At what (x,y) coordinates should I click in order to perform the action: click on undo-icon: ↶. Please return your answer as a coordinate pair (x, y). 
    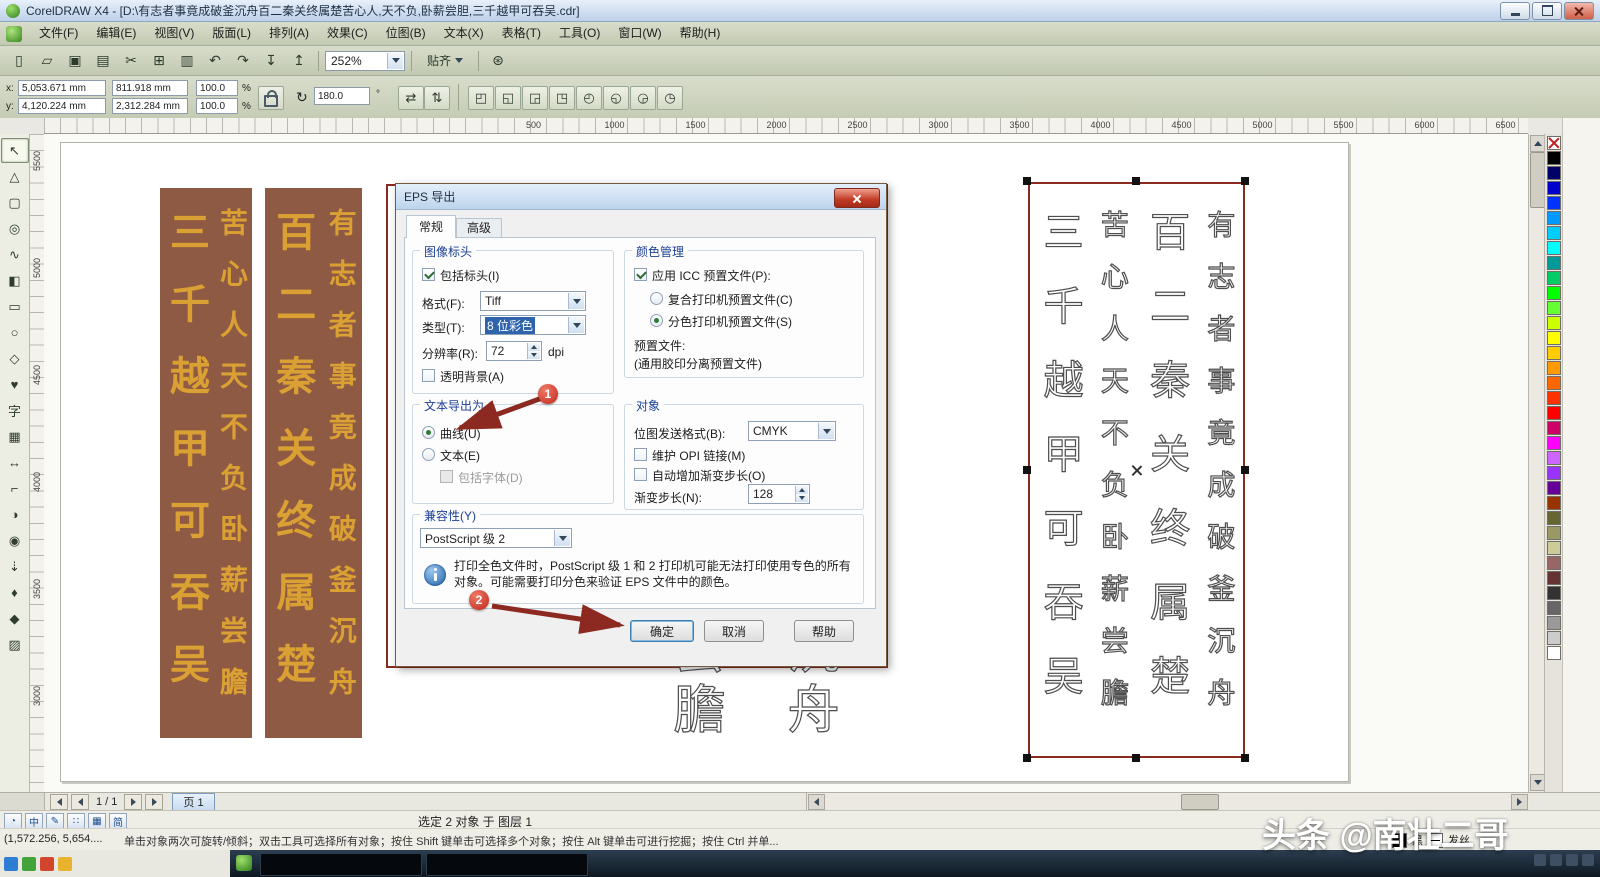
    Looking at the image, I should click on (215, 61).